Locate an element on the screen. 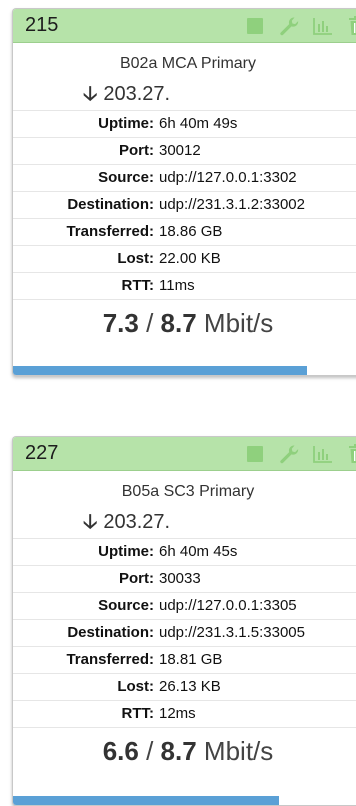 The image size is (356, 806). stat-row: Transferred: 18.86 GB is located at coordinates (184, 232).